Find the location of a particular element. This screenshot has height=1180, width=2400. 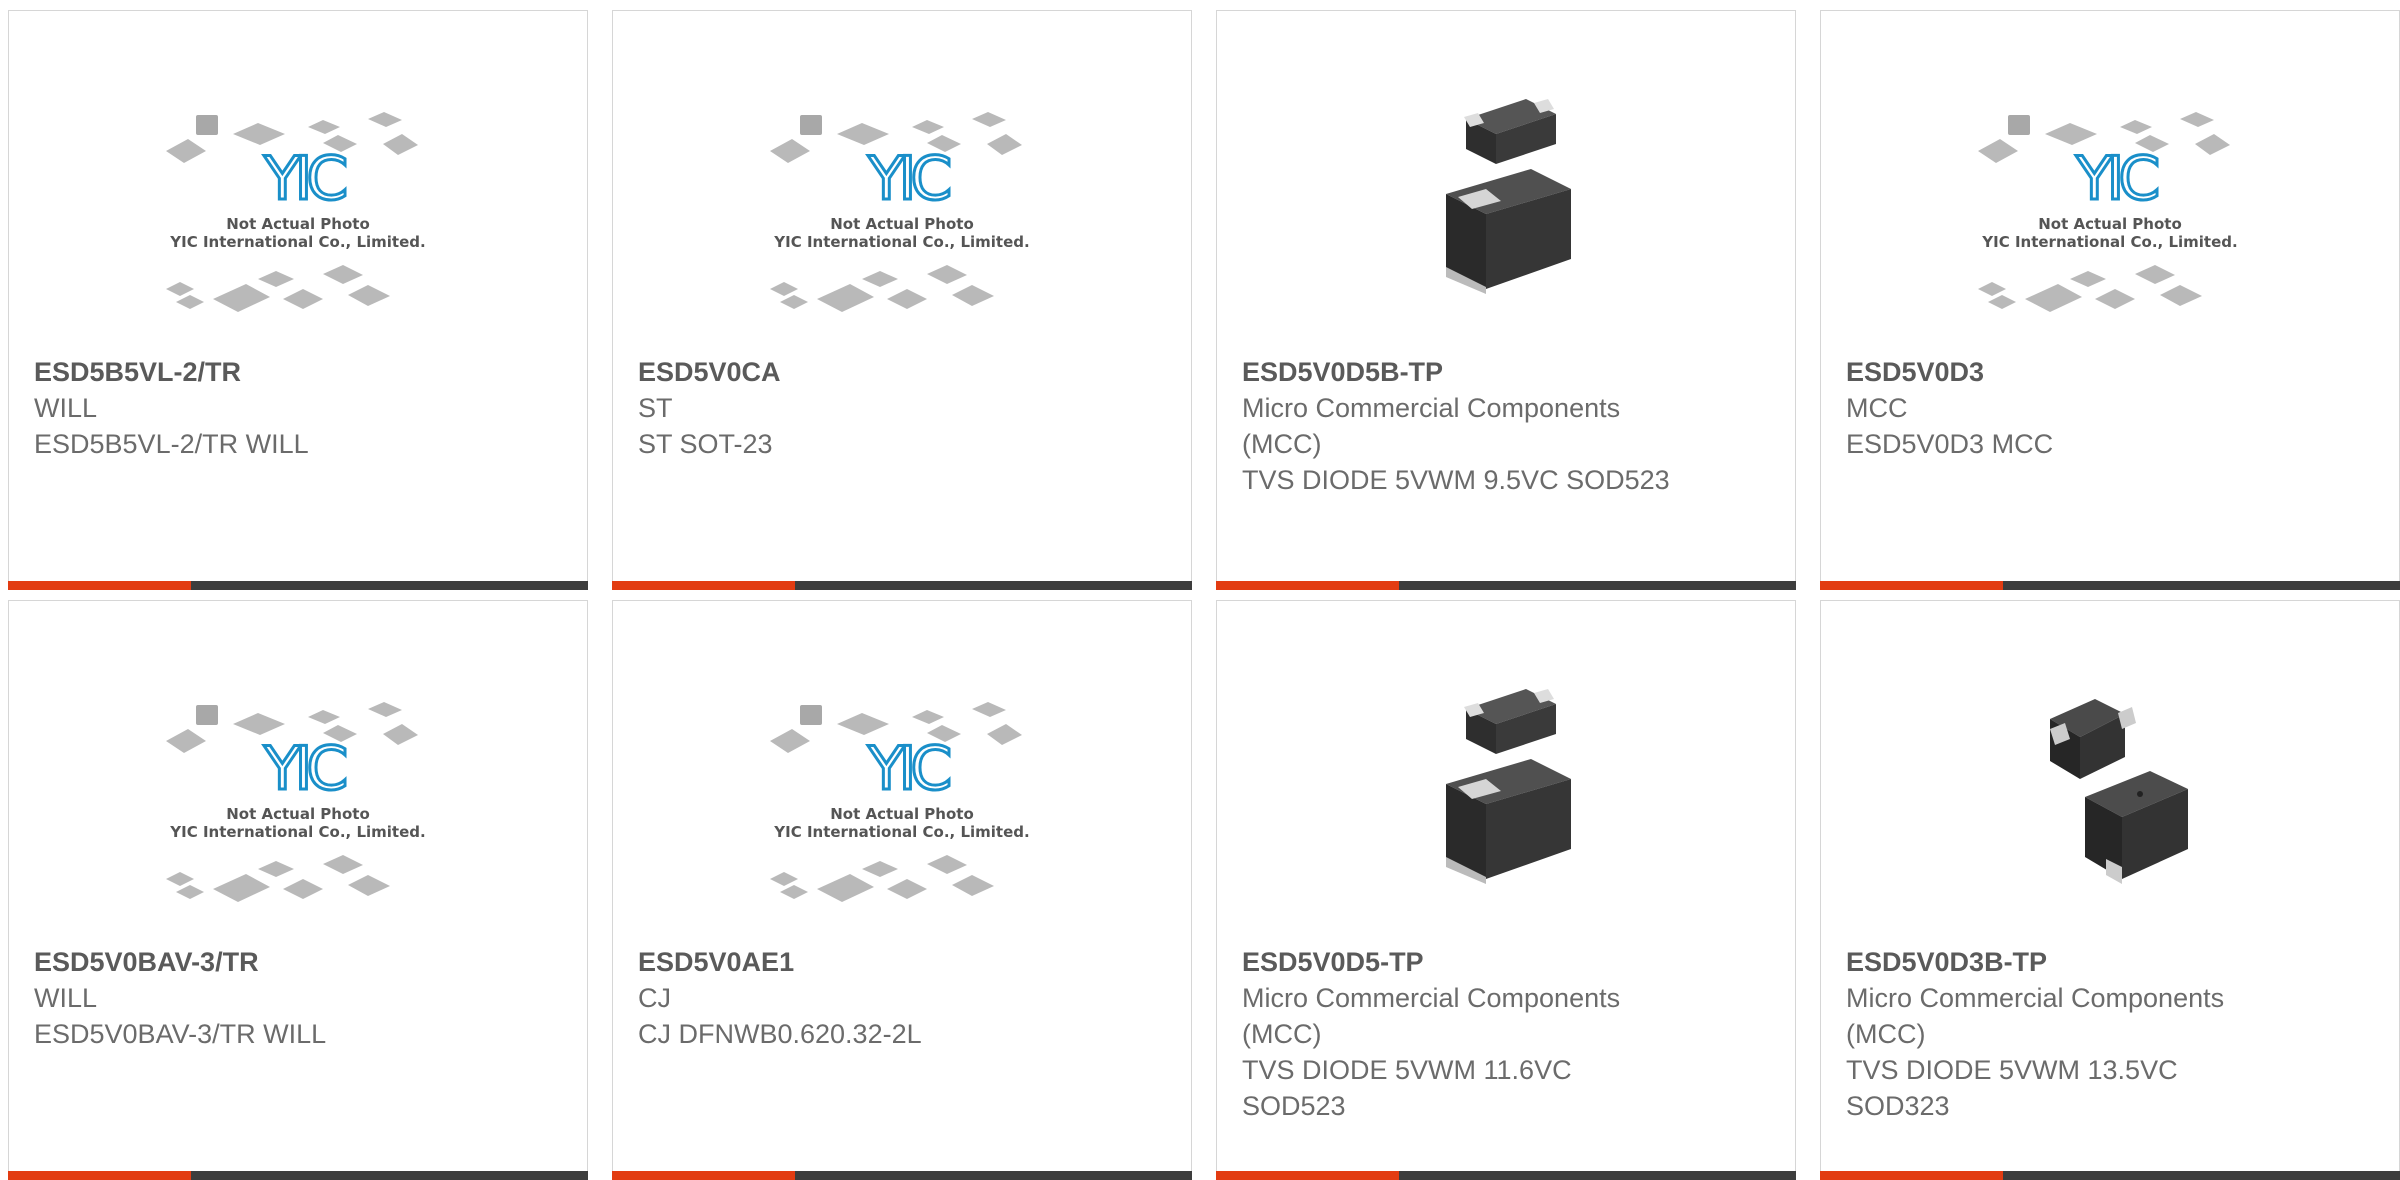

description: ESD5B5VL-2/TR WILL is located at coordinates (171, 444).